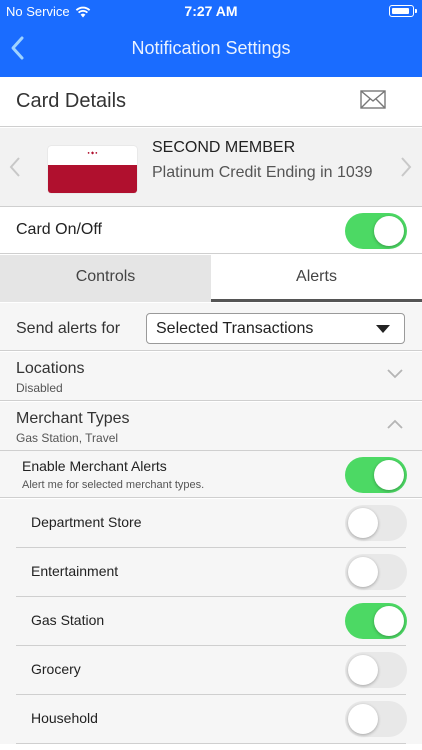  I want to click on merchant-label: Department Store, so click(86, 522).